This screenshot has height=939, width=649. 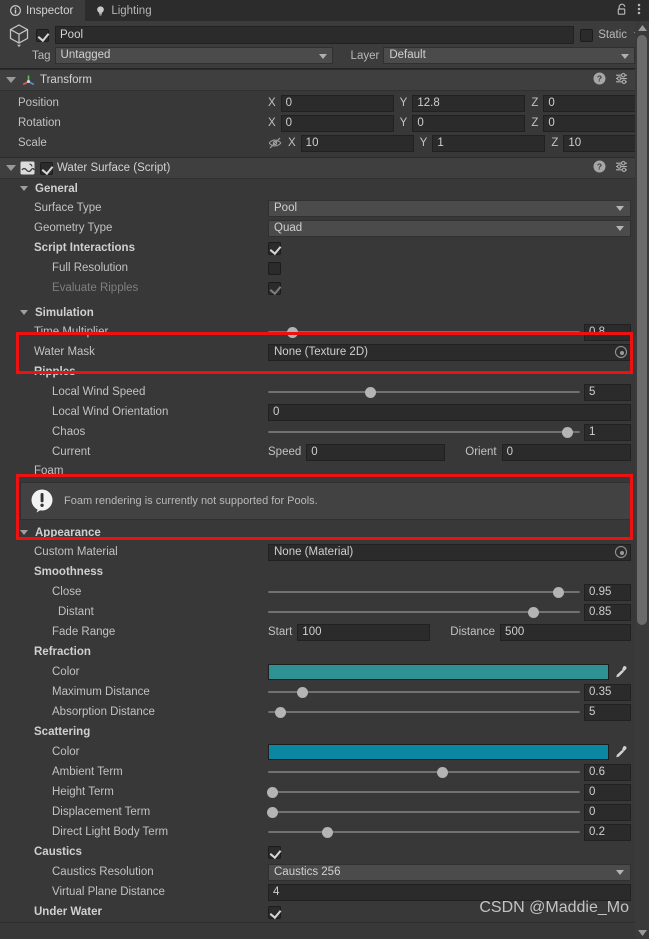 I want to click on game-object-name-input: Pool, so click(x=315, y=35).